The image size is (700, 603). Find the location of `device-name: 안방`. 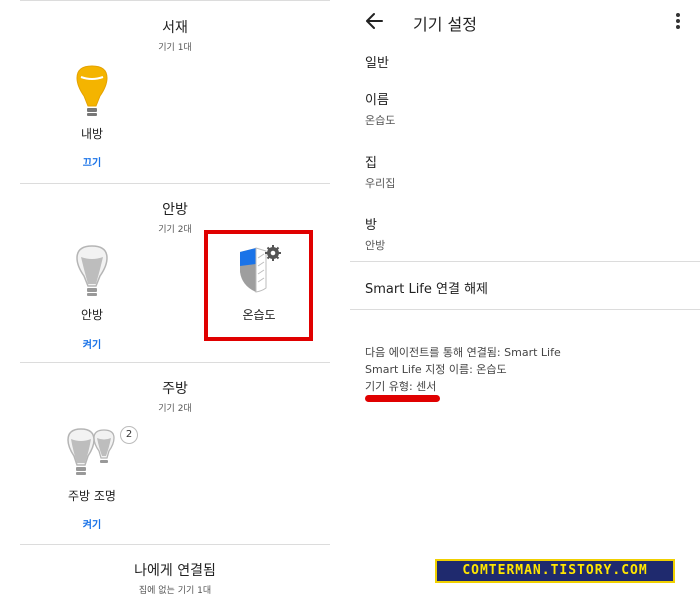

device-name: 안방 is located at coordinates (92, 314).